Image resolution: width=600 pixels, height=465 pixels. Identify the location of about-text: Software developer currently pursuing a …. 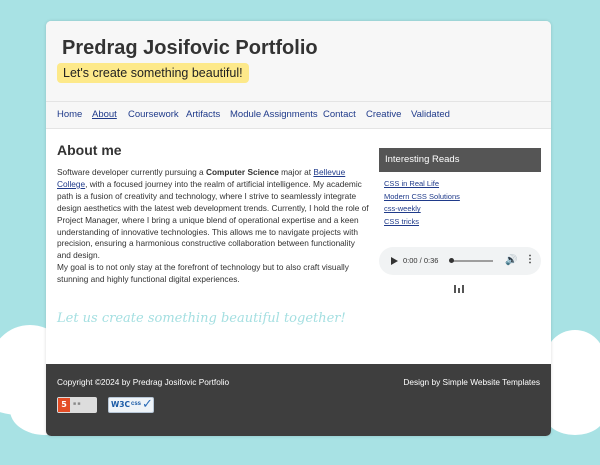
(213, 226).